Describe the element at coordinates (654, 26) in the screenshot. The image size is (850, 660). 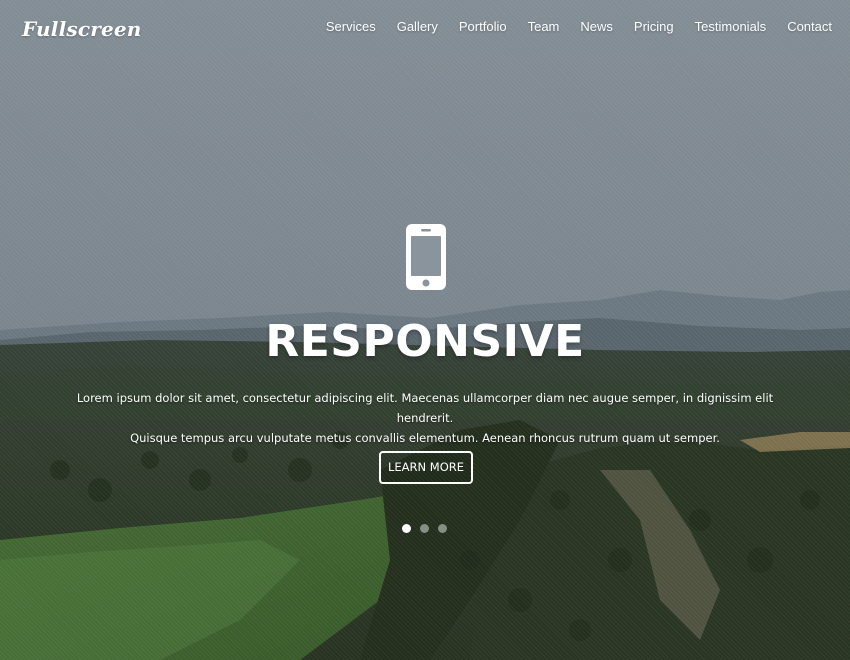
I see `nav-item-pricing: Pricing` at that location.